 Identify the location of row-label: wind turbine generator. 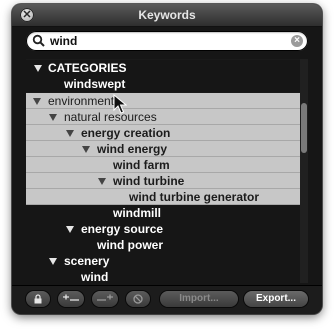
(194, 197).